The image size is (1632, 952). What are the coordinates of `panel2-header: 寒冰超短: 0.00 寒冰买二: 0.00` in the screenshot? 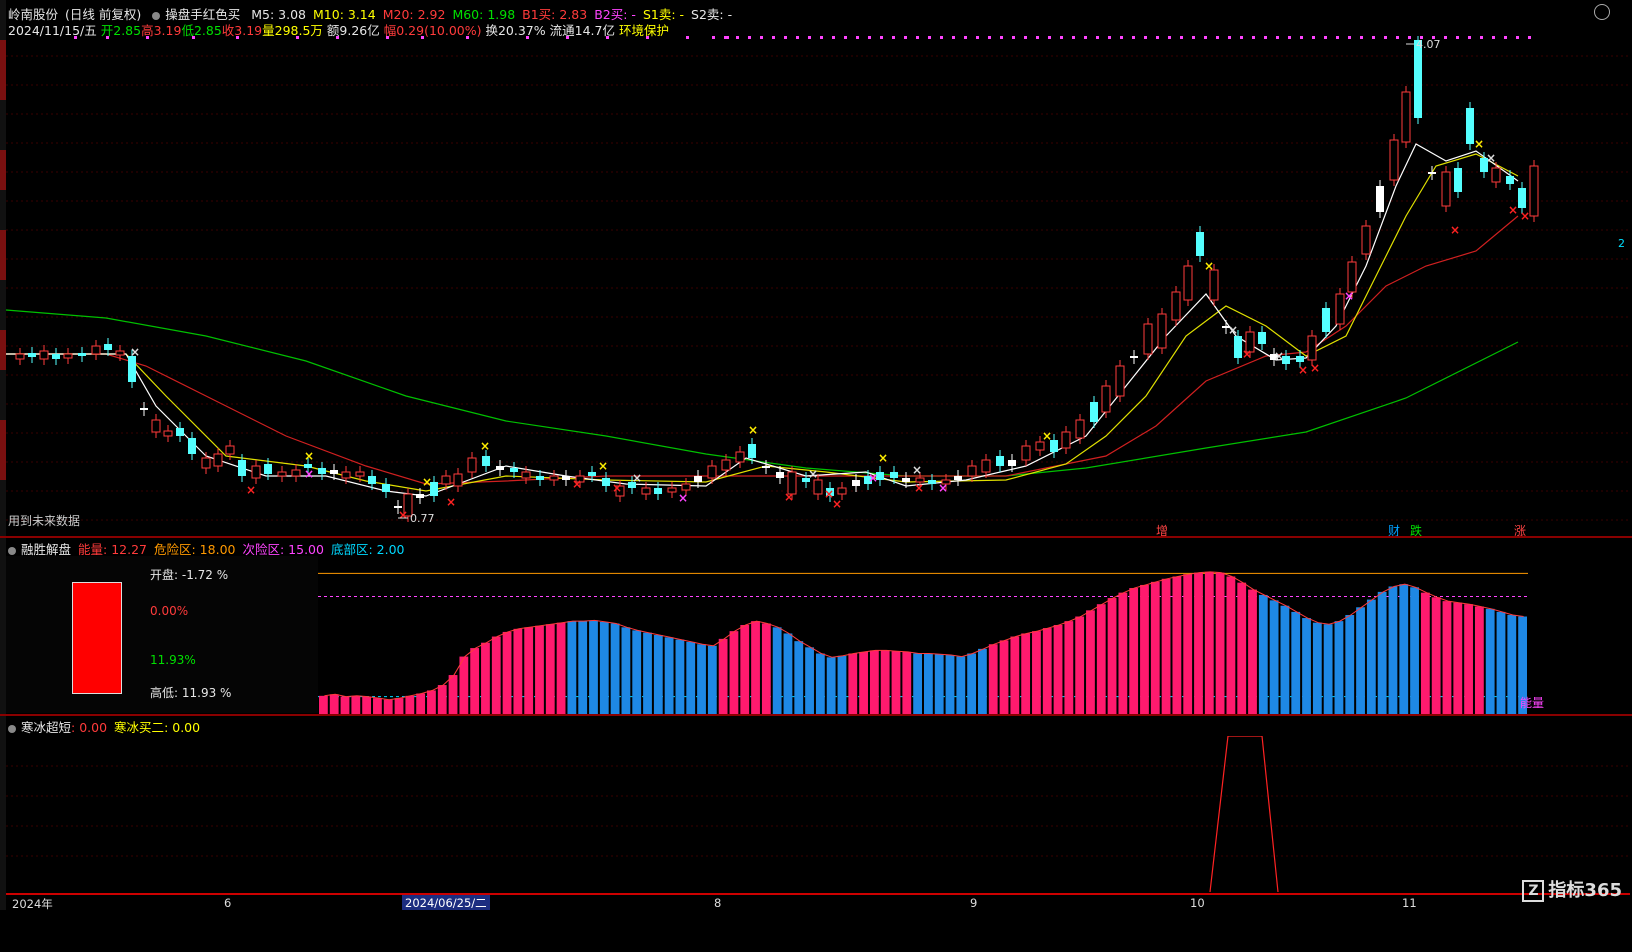 It's located at (104, 726).